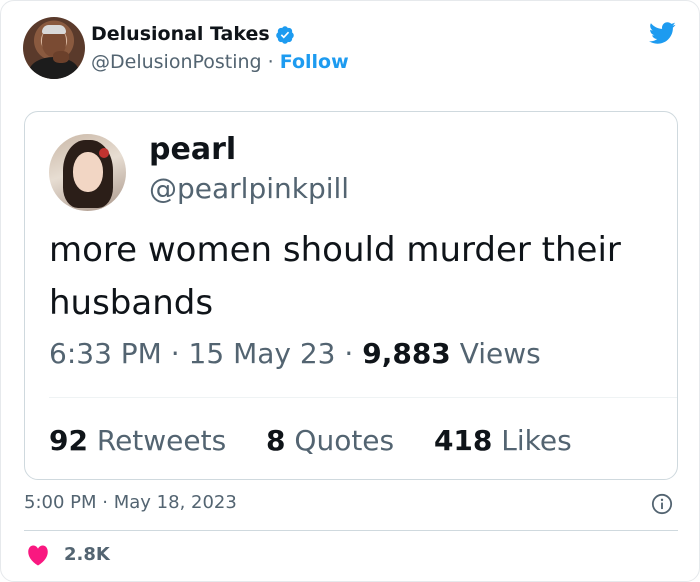  What do you see at coordinates (87, 554) in the screenshot?
I see `like-count: 2.8K` at bounding box center [87, 554].